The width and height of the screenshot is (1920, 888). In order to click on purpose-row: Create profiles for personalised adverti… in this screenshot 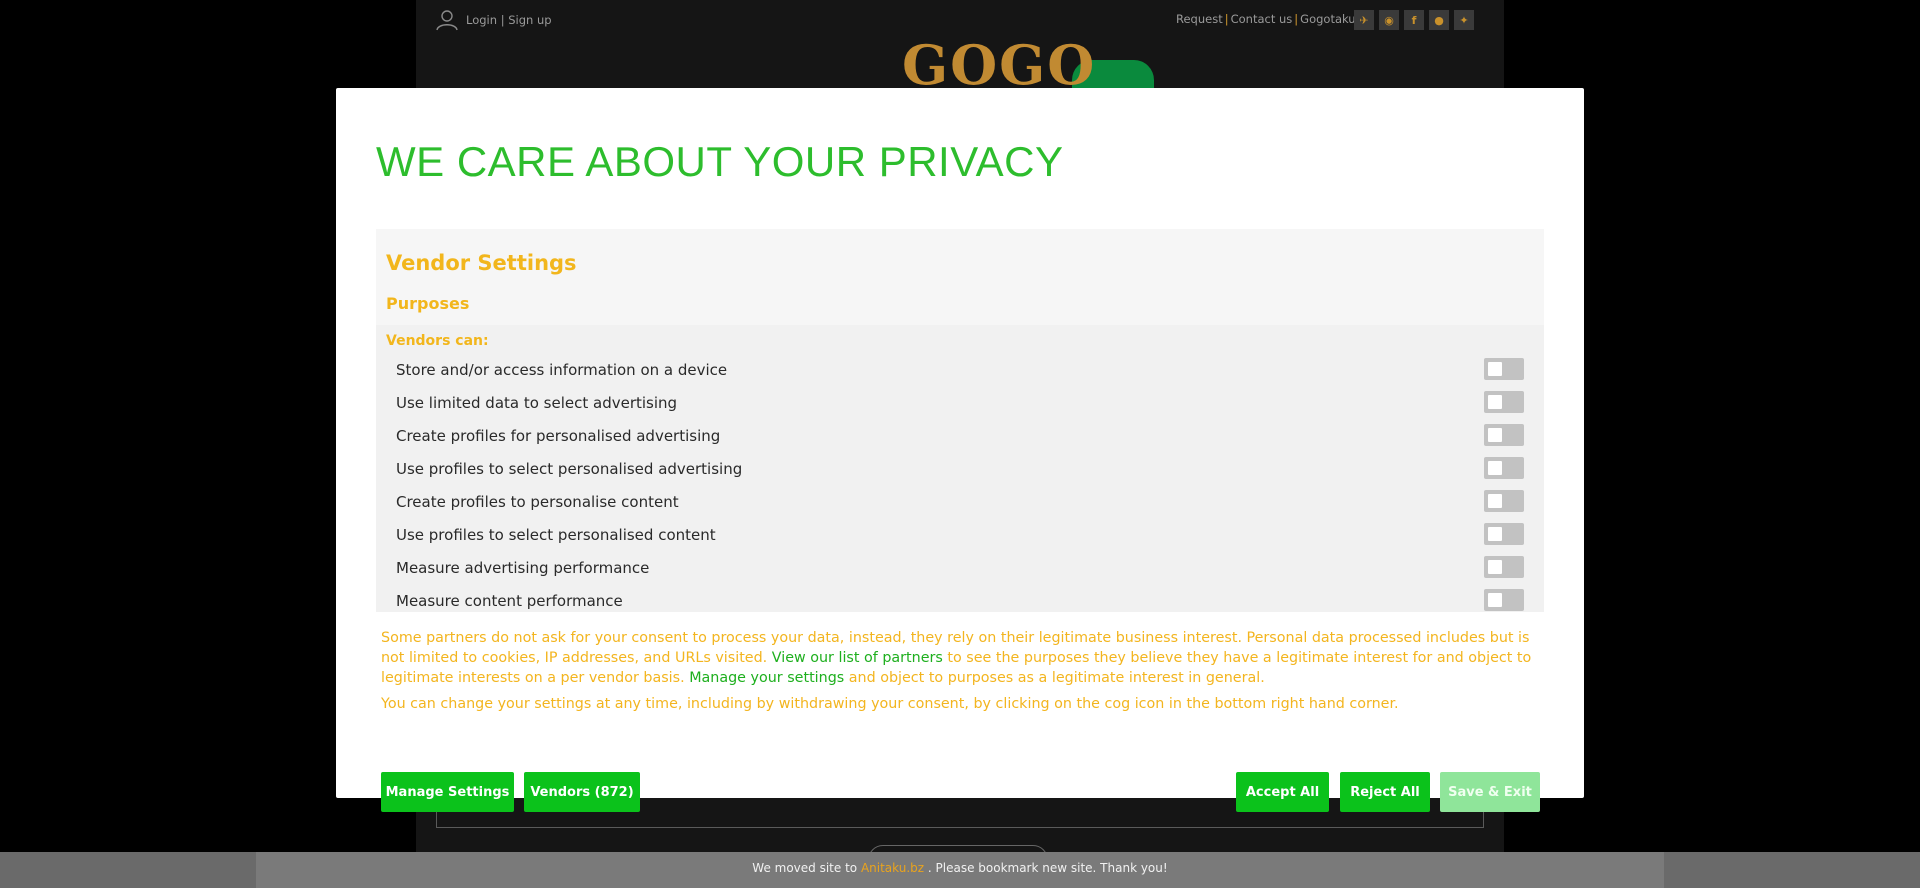, I will do `click(960, 437)`.